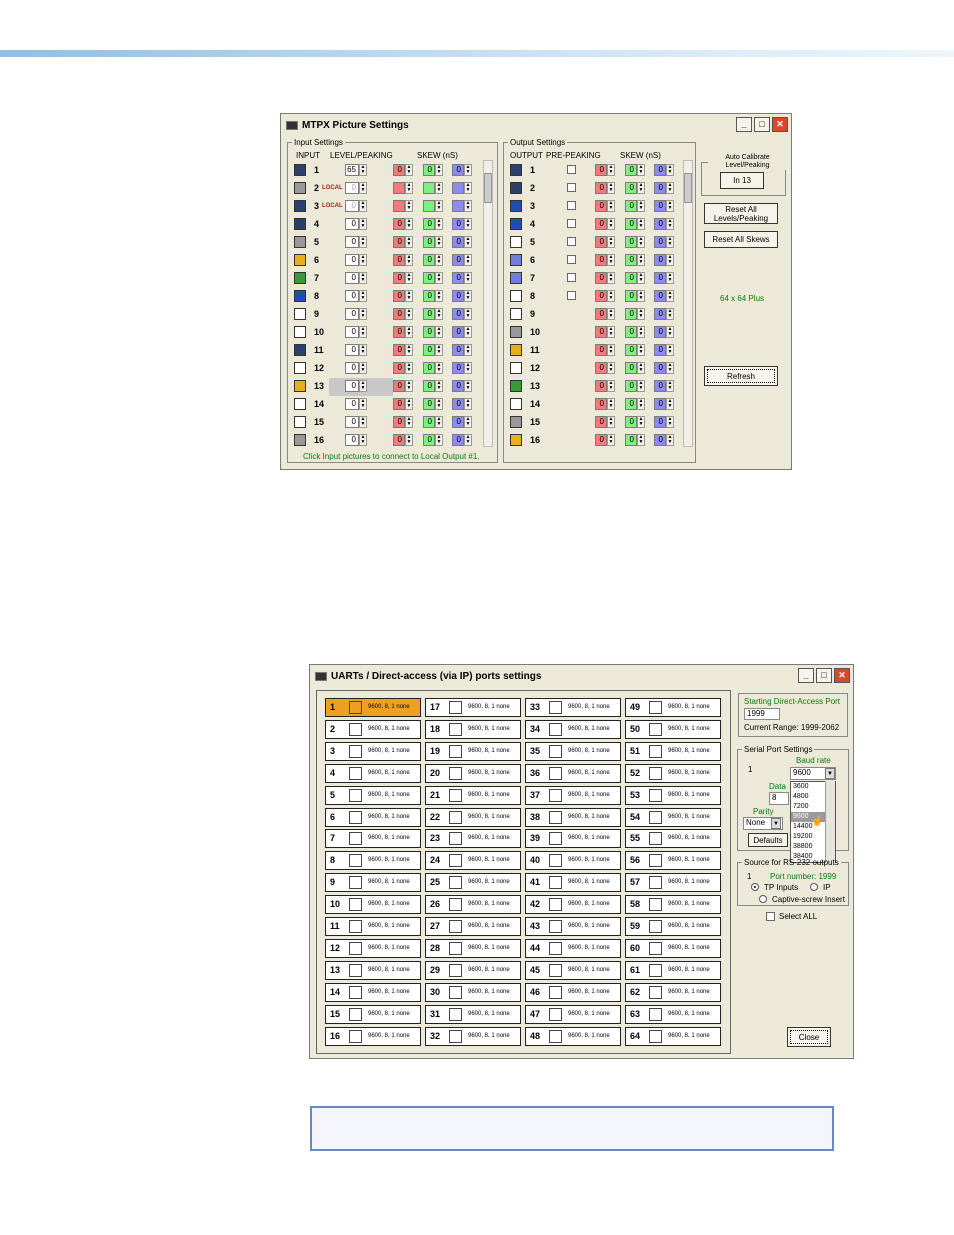 The width and height of the screenshot is (954, 1235). I want to click on in-13-button: In 13, so click(742, 180).